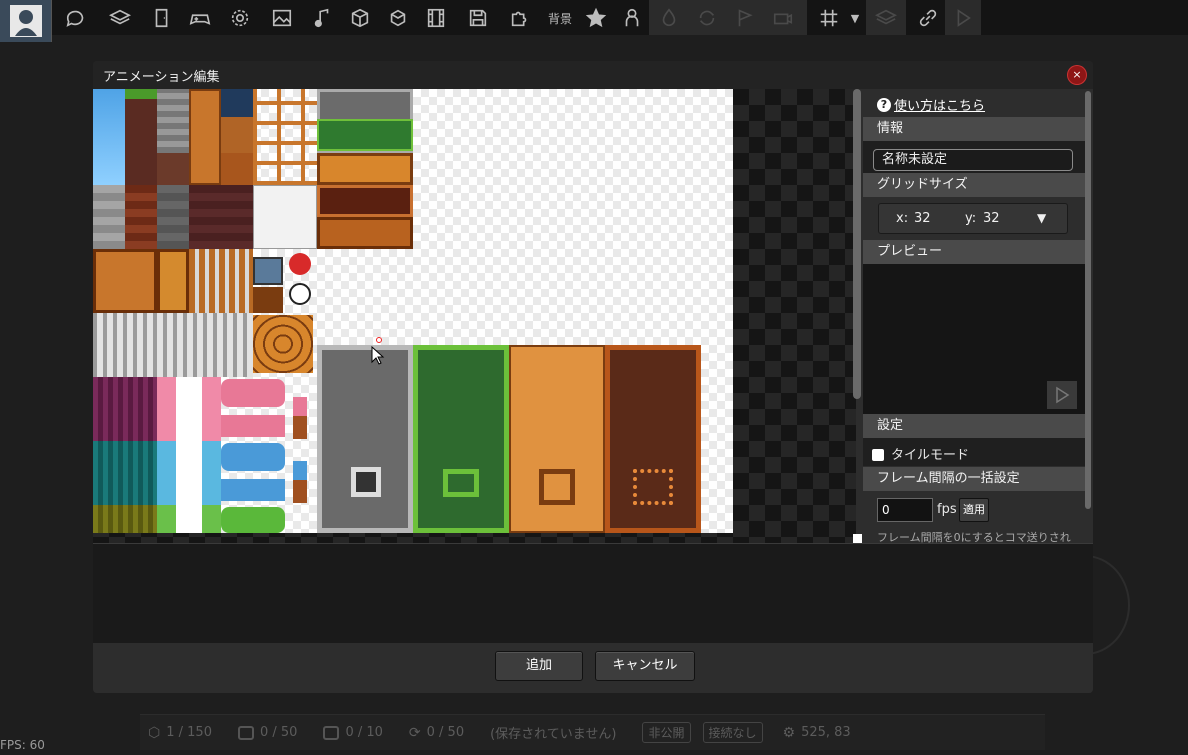 The image size is (1188, 755). I want to click on fps-unit-label: fps, so click(947, 509).